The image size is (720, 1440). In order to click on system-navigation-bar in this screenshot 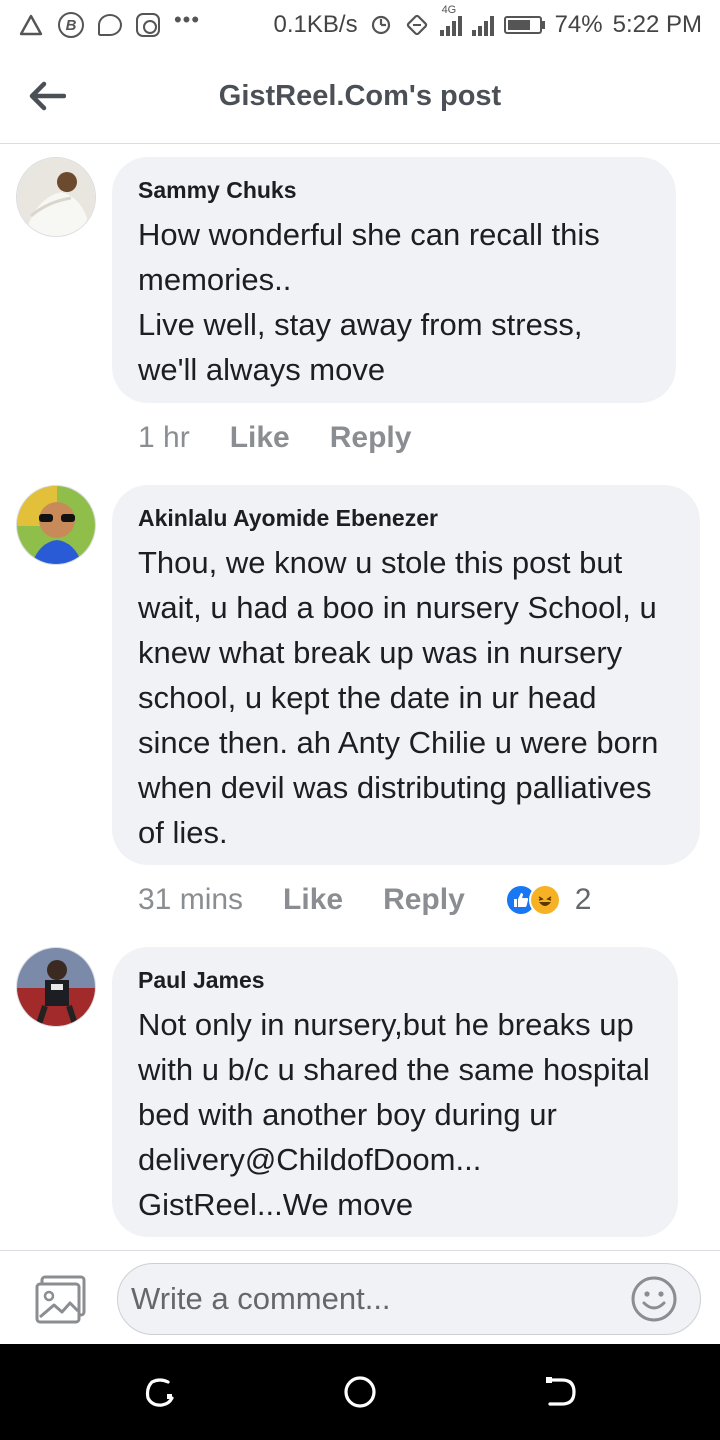, I will do `click(360, 1392)`.